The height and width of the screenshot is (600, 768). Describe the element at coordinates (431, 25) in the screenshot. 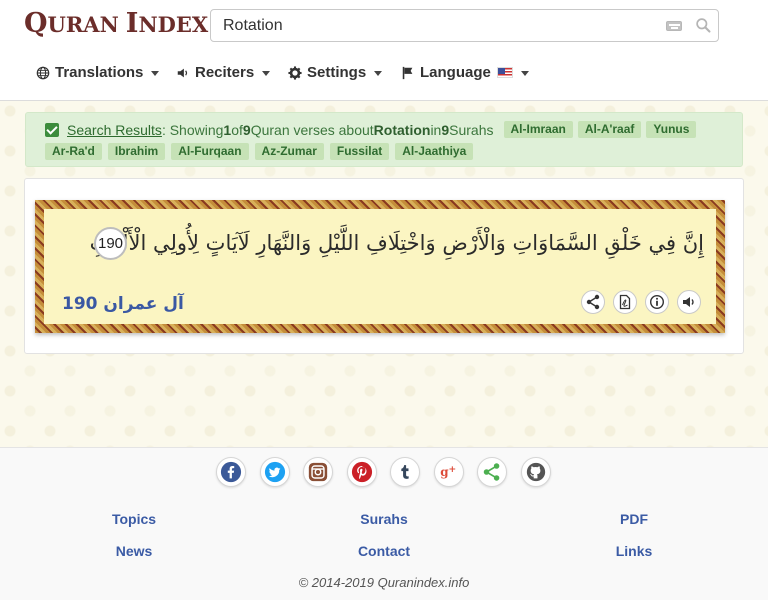

I see `search-input` at that location.